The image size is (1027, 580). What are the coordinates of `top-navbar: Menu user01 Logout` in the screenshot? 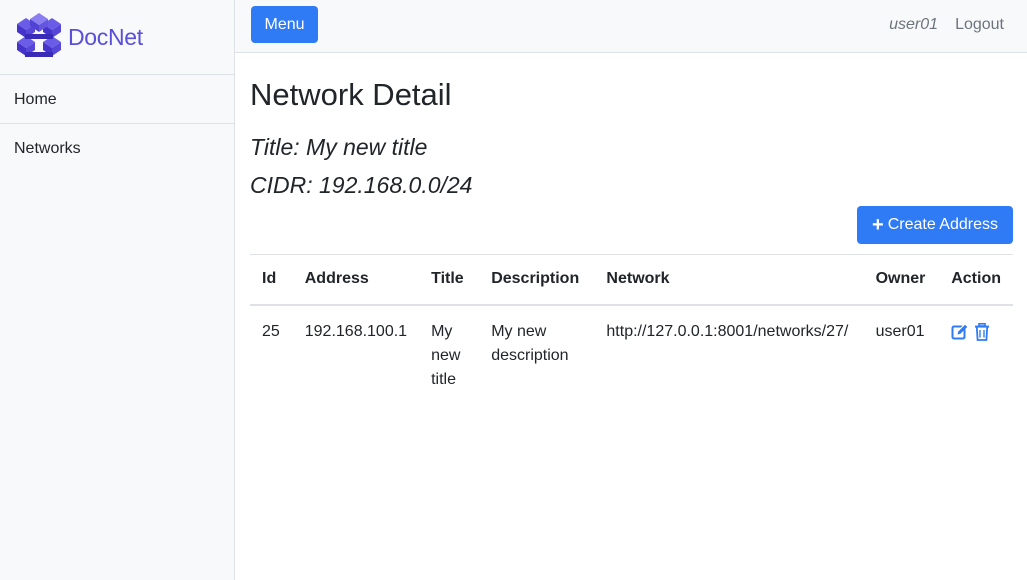 It's located at (631, 26).